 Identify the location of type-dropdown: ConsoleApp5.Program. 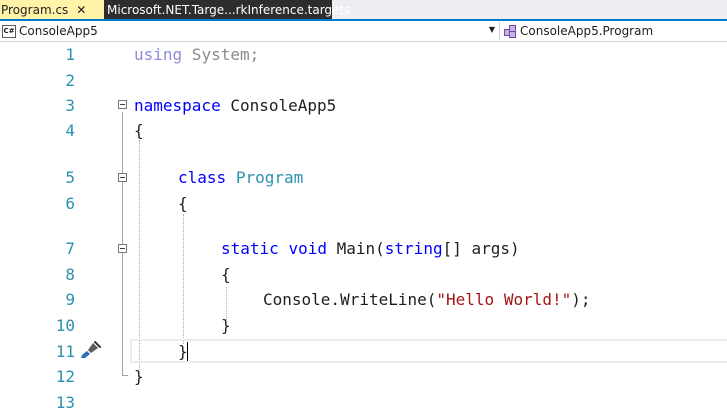
(578, 31).